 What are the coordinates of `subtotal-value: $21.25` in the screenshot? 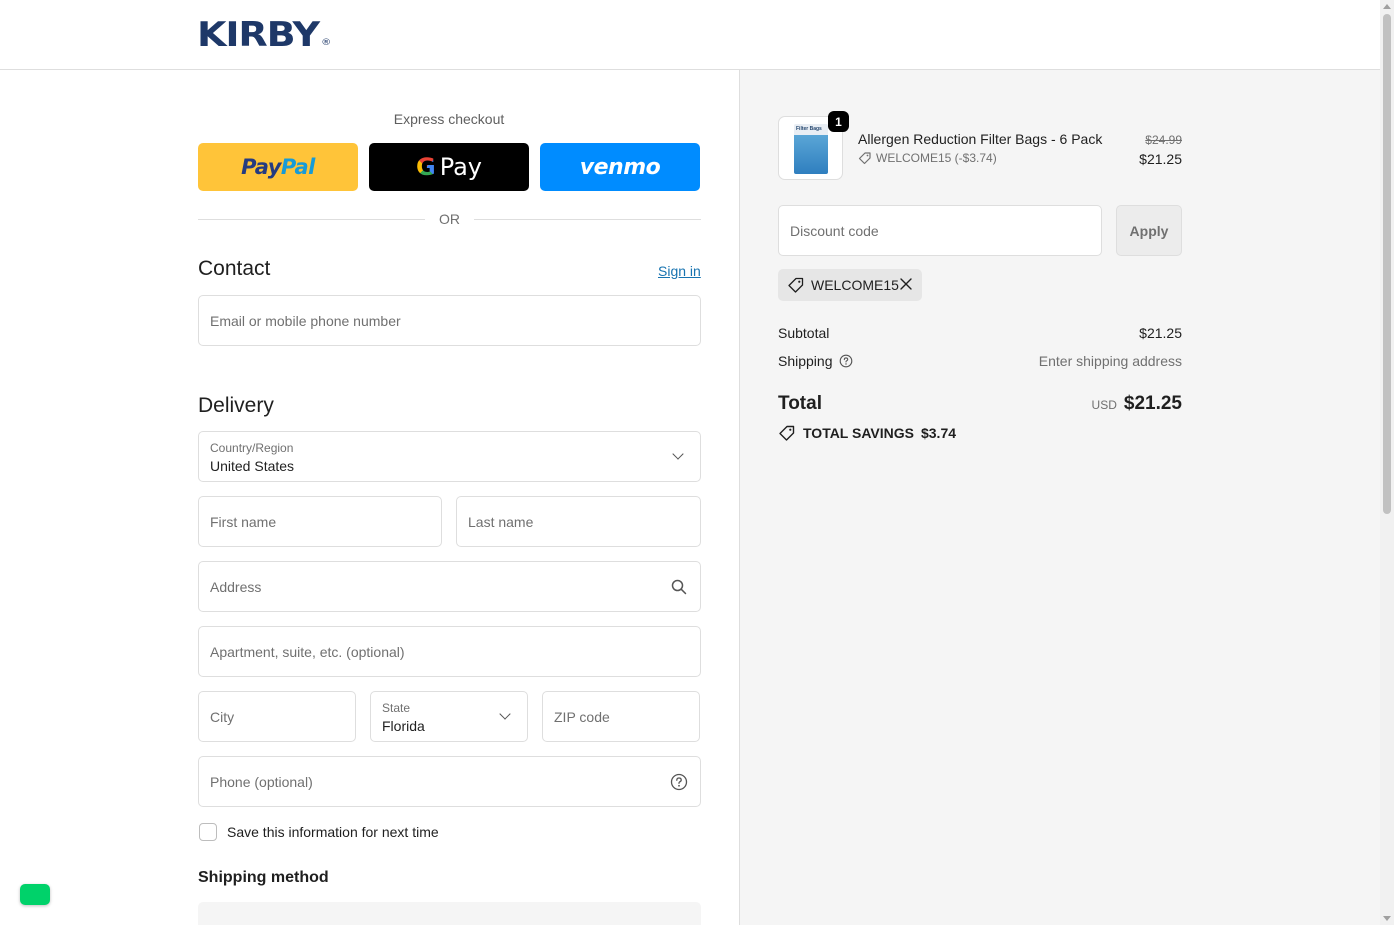 It's located at (1160, 333).